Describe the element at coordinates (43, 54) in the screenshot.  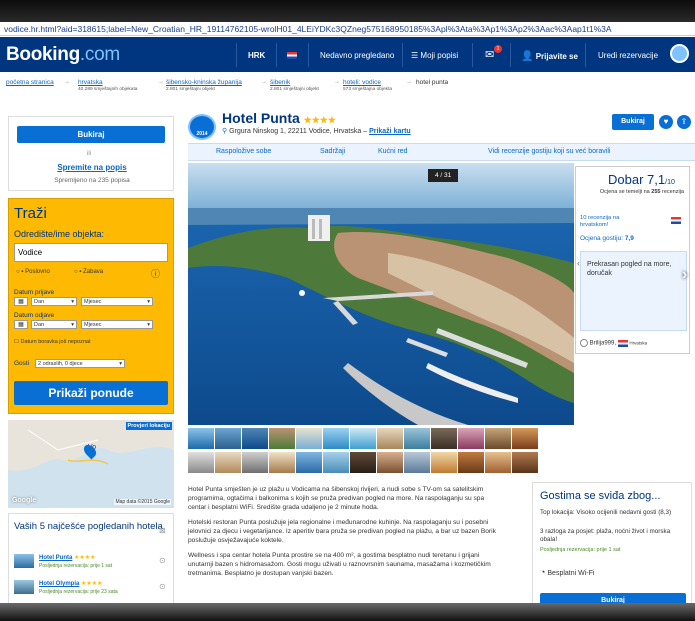
I see `logo-name: Booking` at that location.